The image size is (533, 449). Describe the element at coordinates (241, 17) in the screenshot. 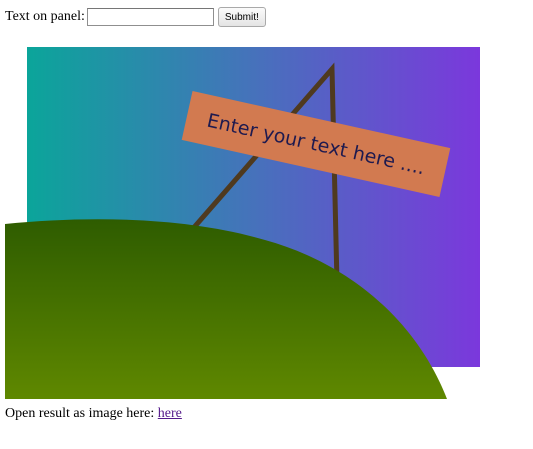

I see `submit-button: Submit!` at that location.